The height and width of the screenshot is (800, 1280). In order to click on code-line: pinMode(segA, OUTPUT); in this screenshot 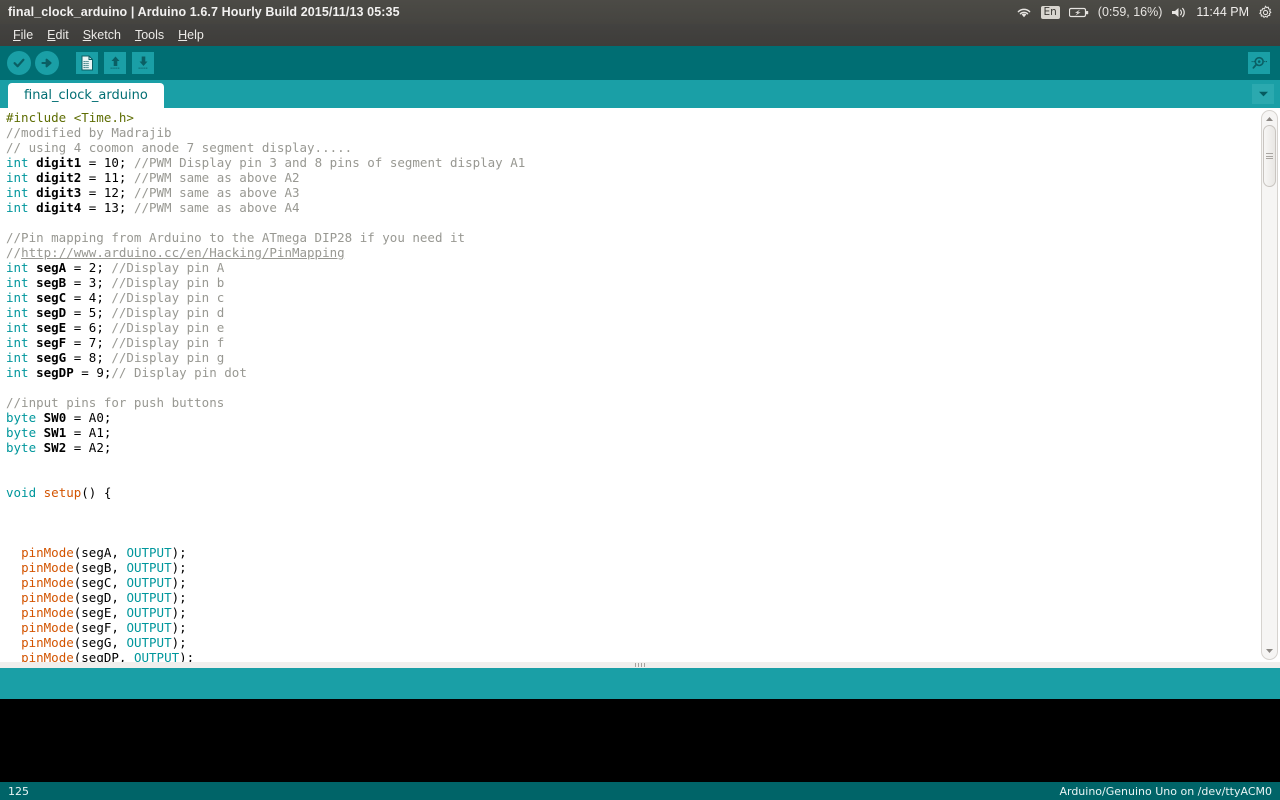, I will do `click(631, 552)`.